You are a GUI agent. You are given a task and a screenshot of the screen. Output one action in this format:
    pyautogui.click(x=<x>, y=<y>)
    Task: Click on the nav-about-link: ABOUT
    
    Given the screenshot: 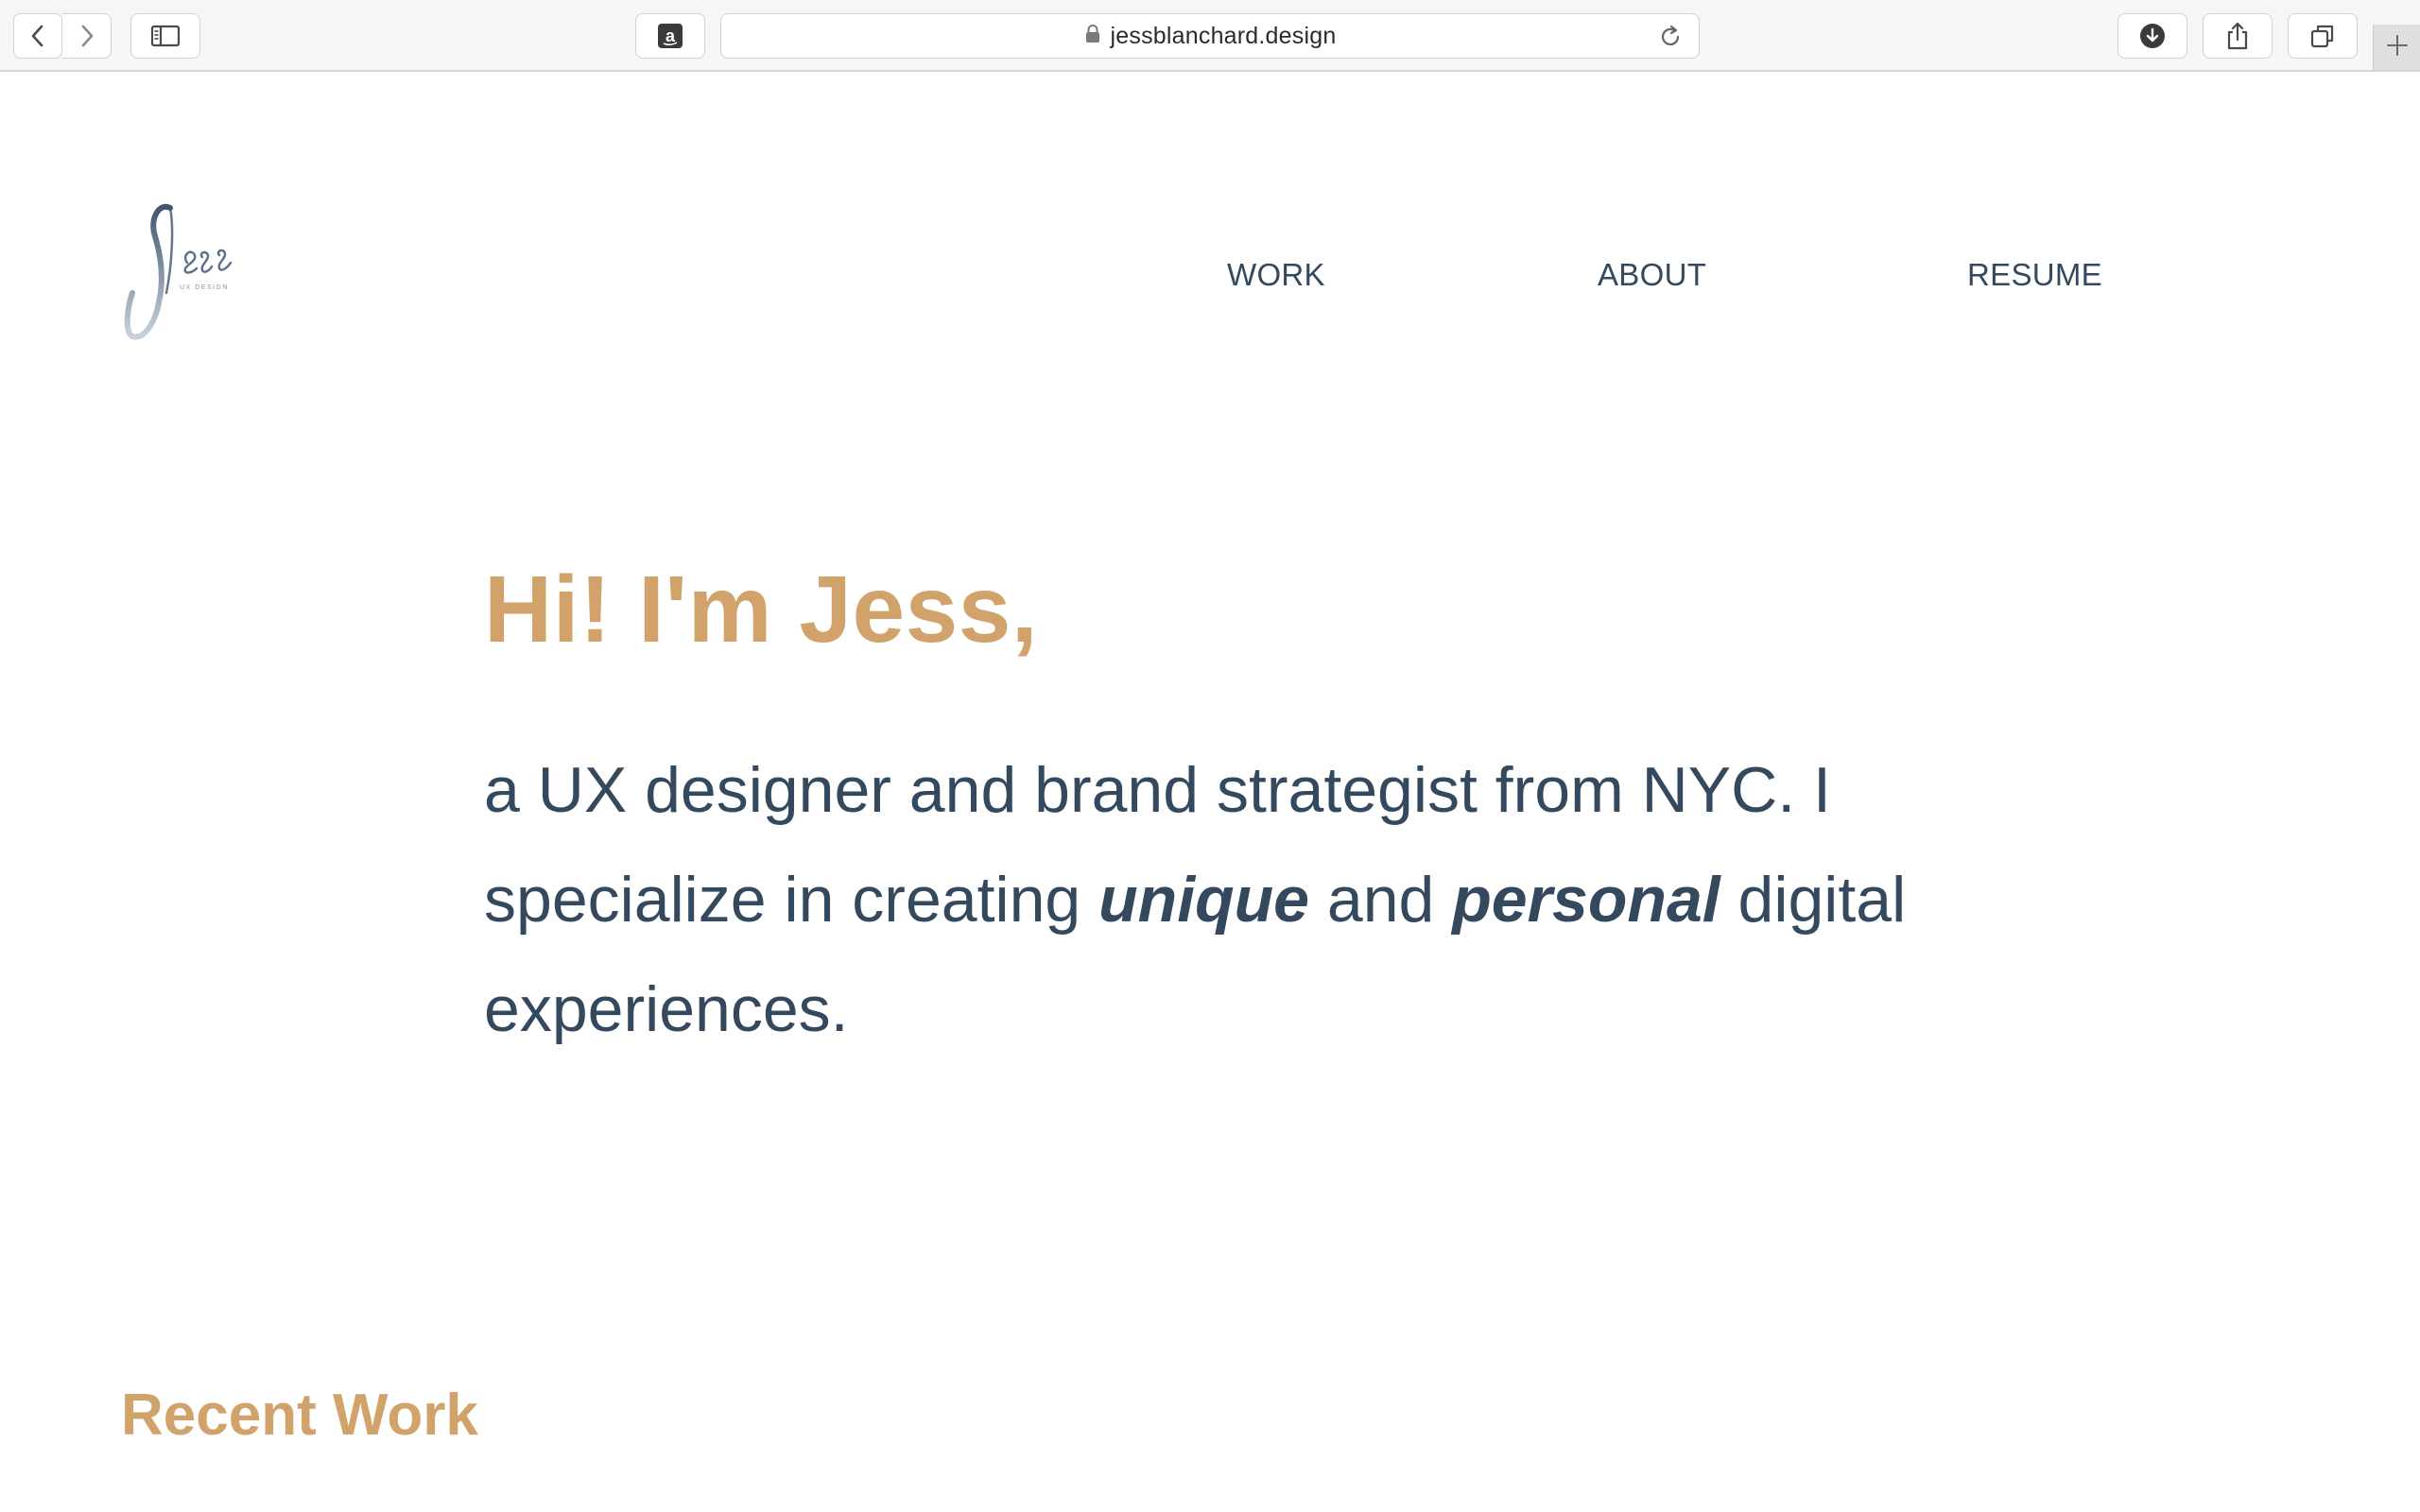 What is the action you would take?
    pyautogui.click(x=1652, y=275)
    